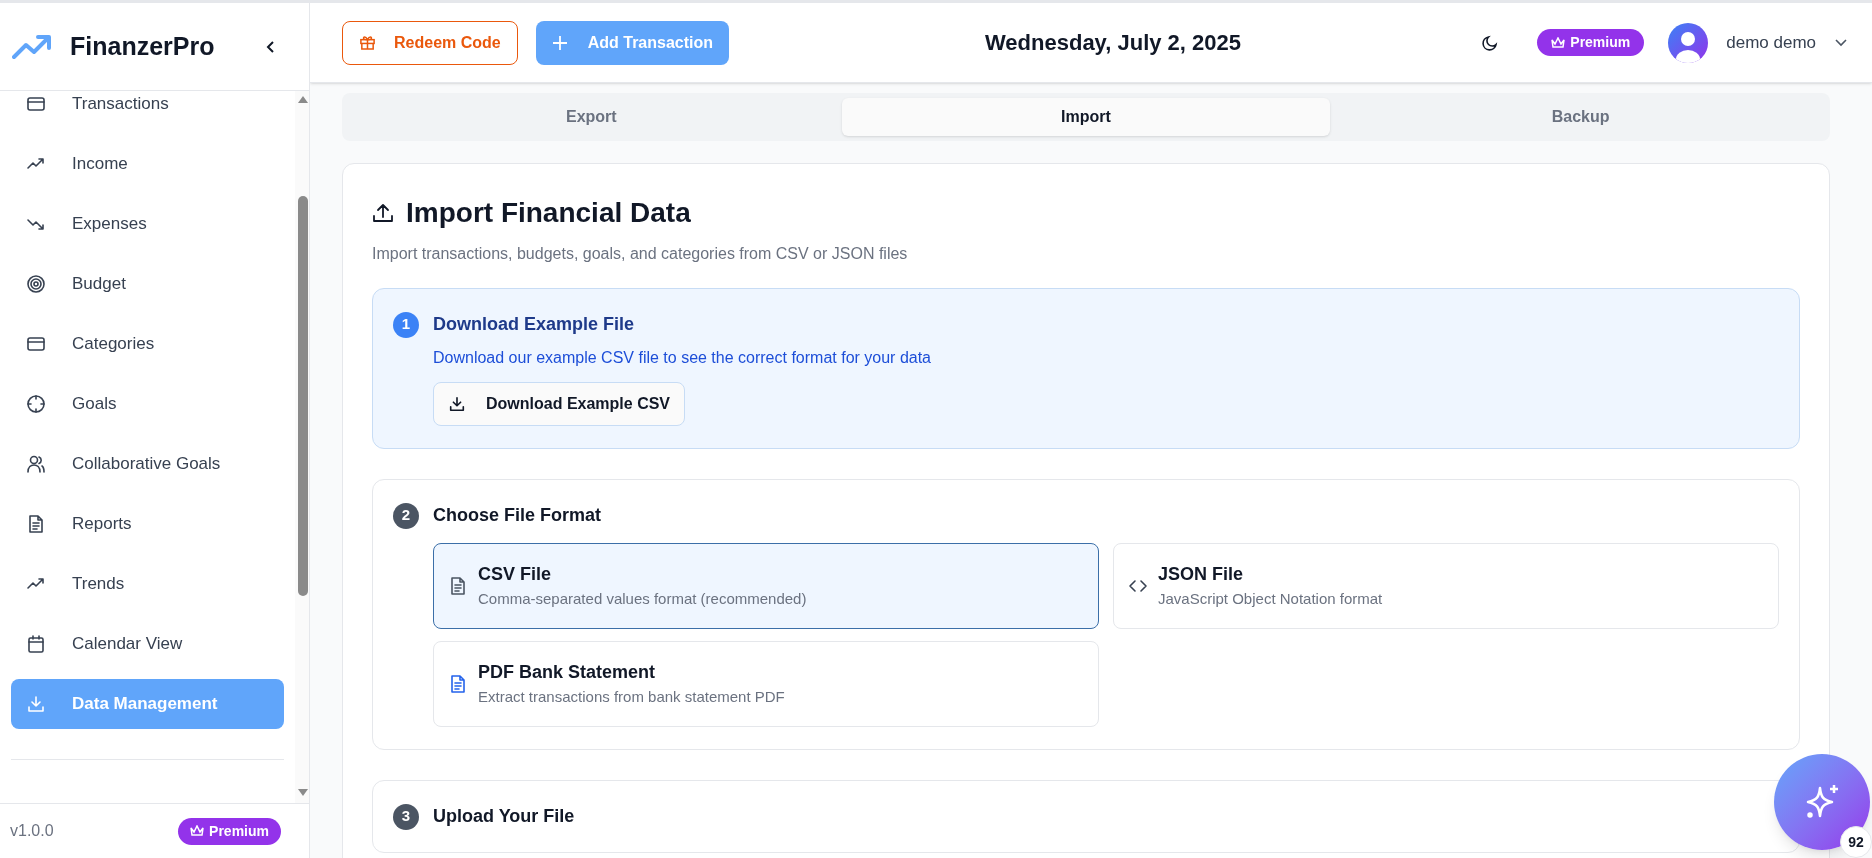 Image resolution: width=1872 pixels, height=858 pixels. What do you see at coordinates (147, 524) in the screenshot?
I see `sidebar-item: Reports` at bounding box center [147, 524].